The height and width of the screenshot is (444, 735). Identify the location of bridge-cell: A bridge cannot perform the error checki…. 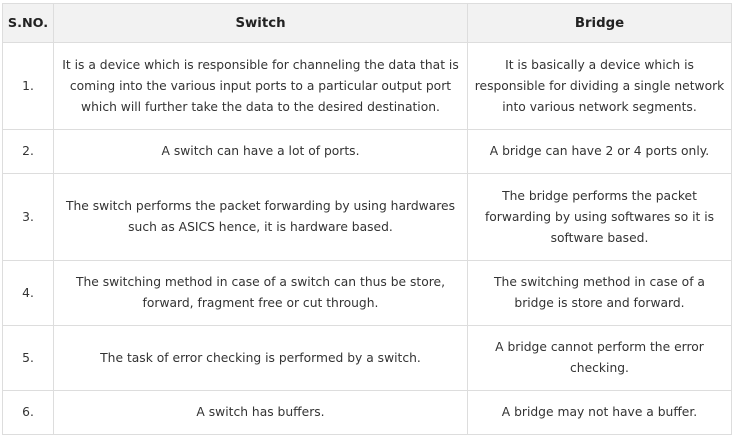
(599, 358).